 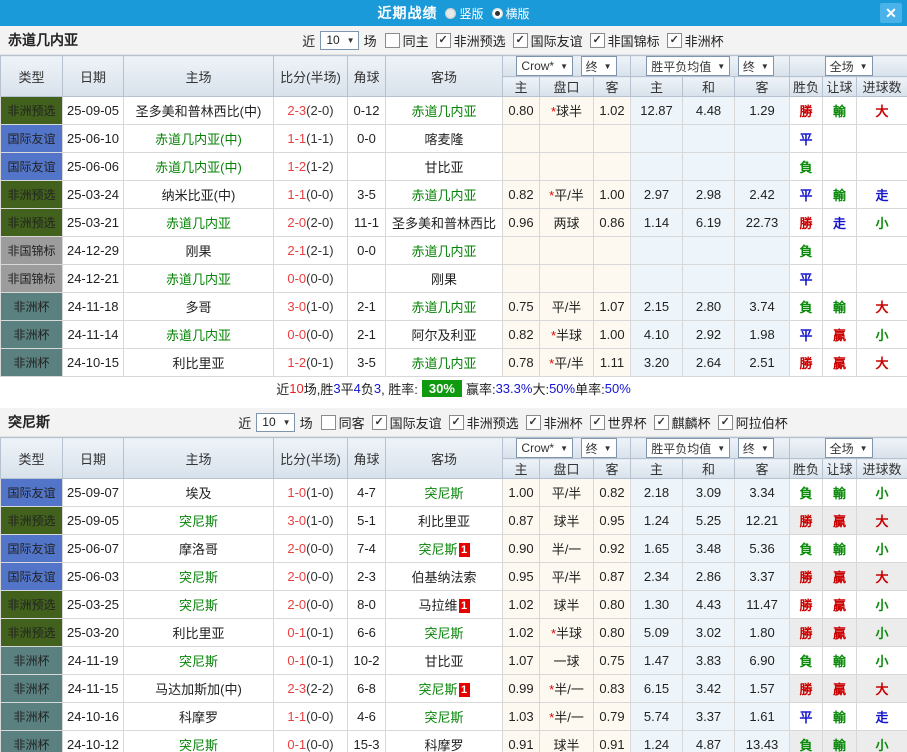 What do you see at coordinates (93, 362) in the screenshot?
I see `match-date: 24-10-15` at bounding box center [93, 362].